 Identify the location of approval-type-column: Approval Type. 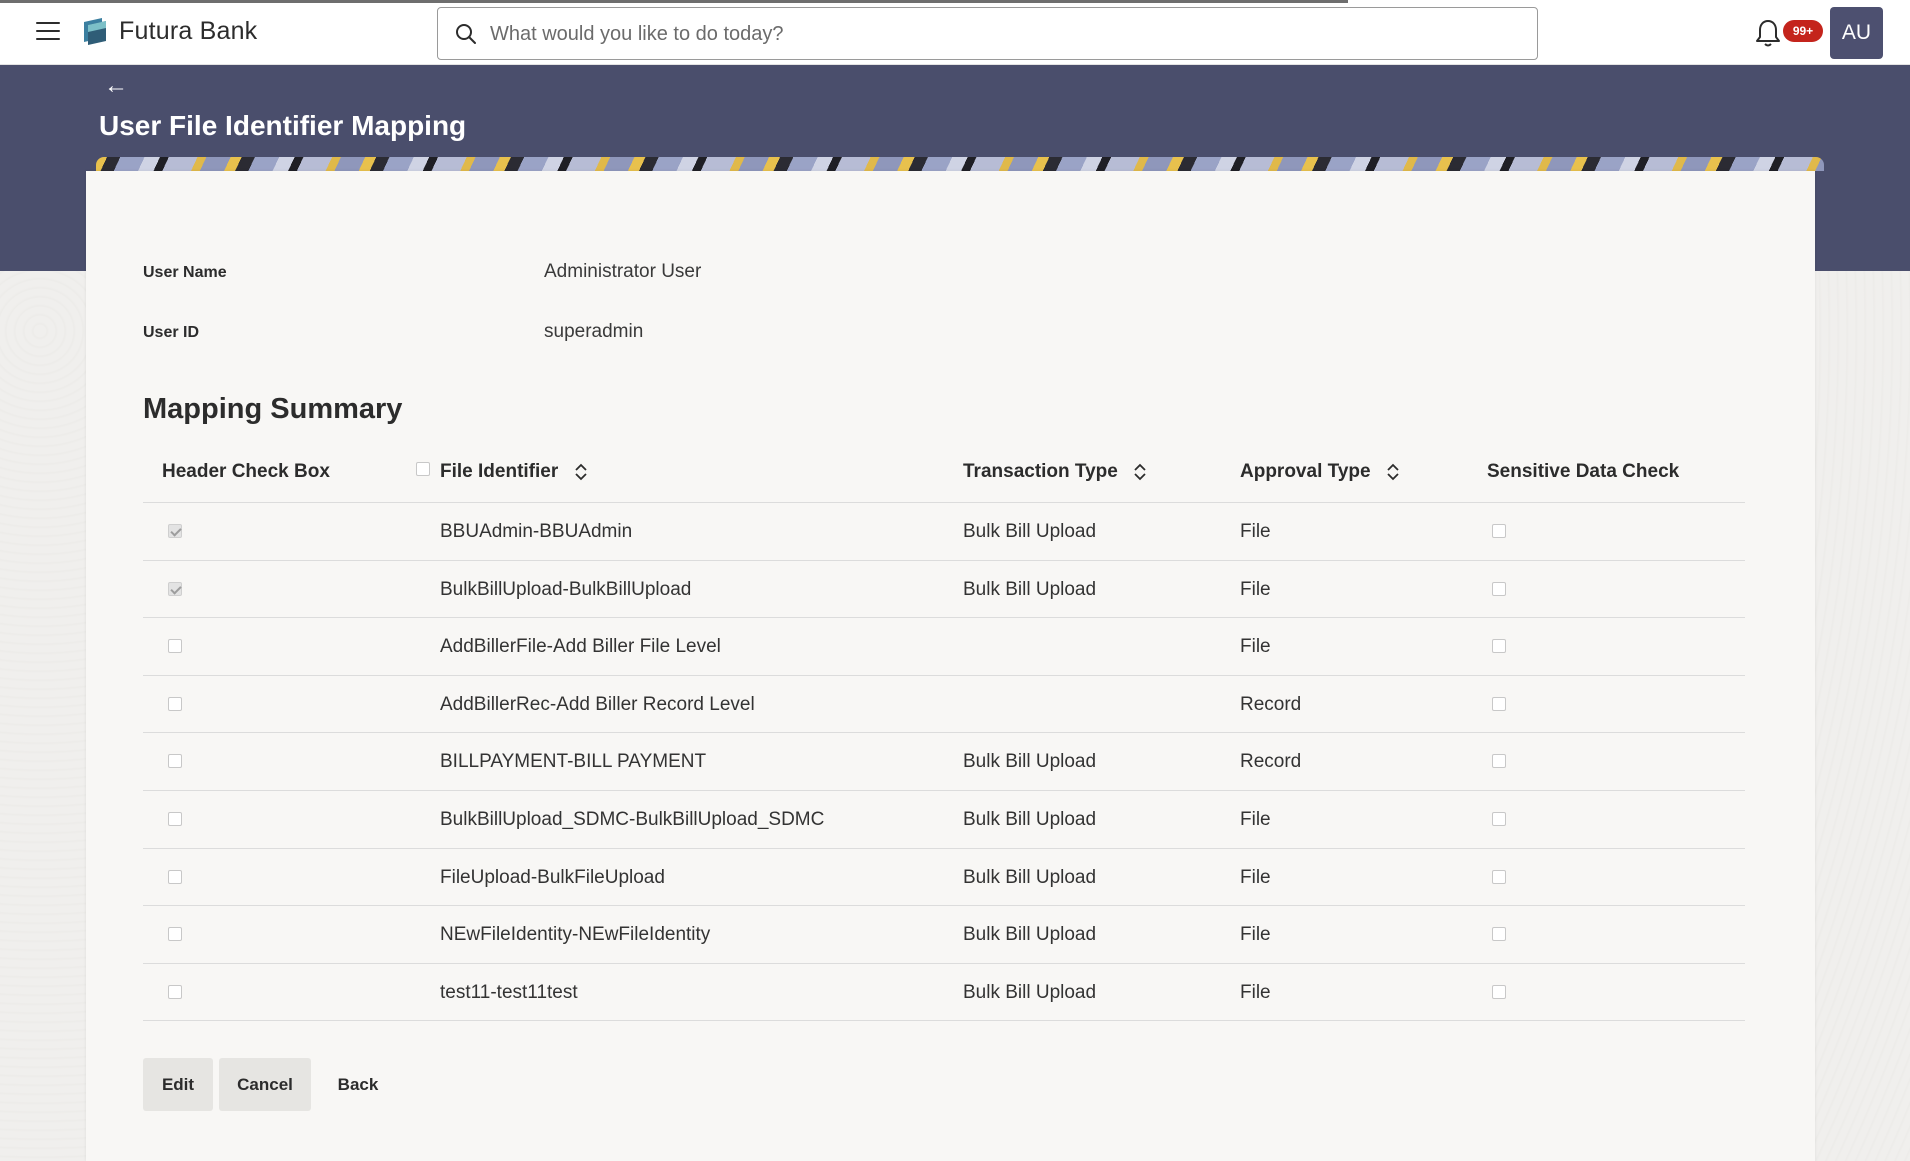
(1320, 472).